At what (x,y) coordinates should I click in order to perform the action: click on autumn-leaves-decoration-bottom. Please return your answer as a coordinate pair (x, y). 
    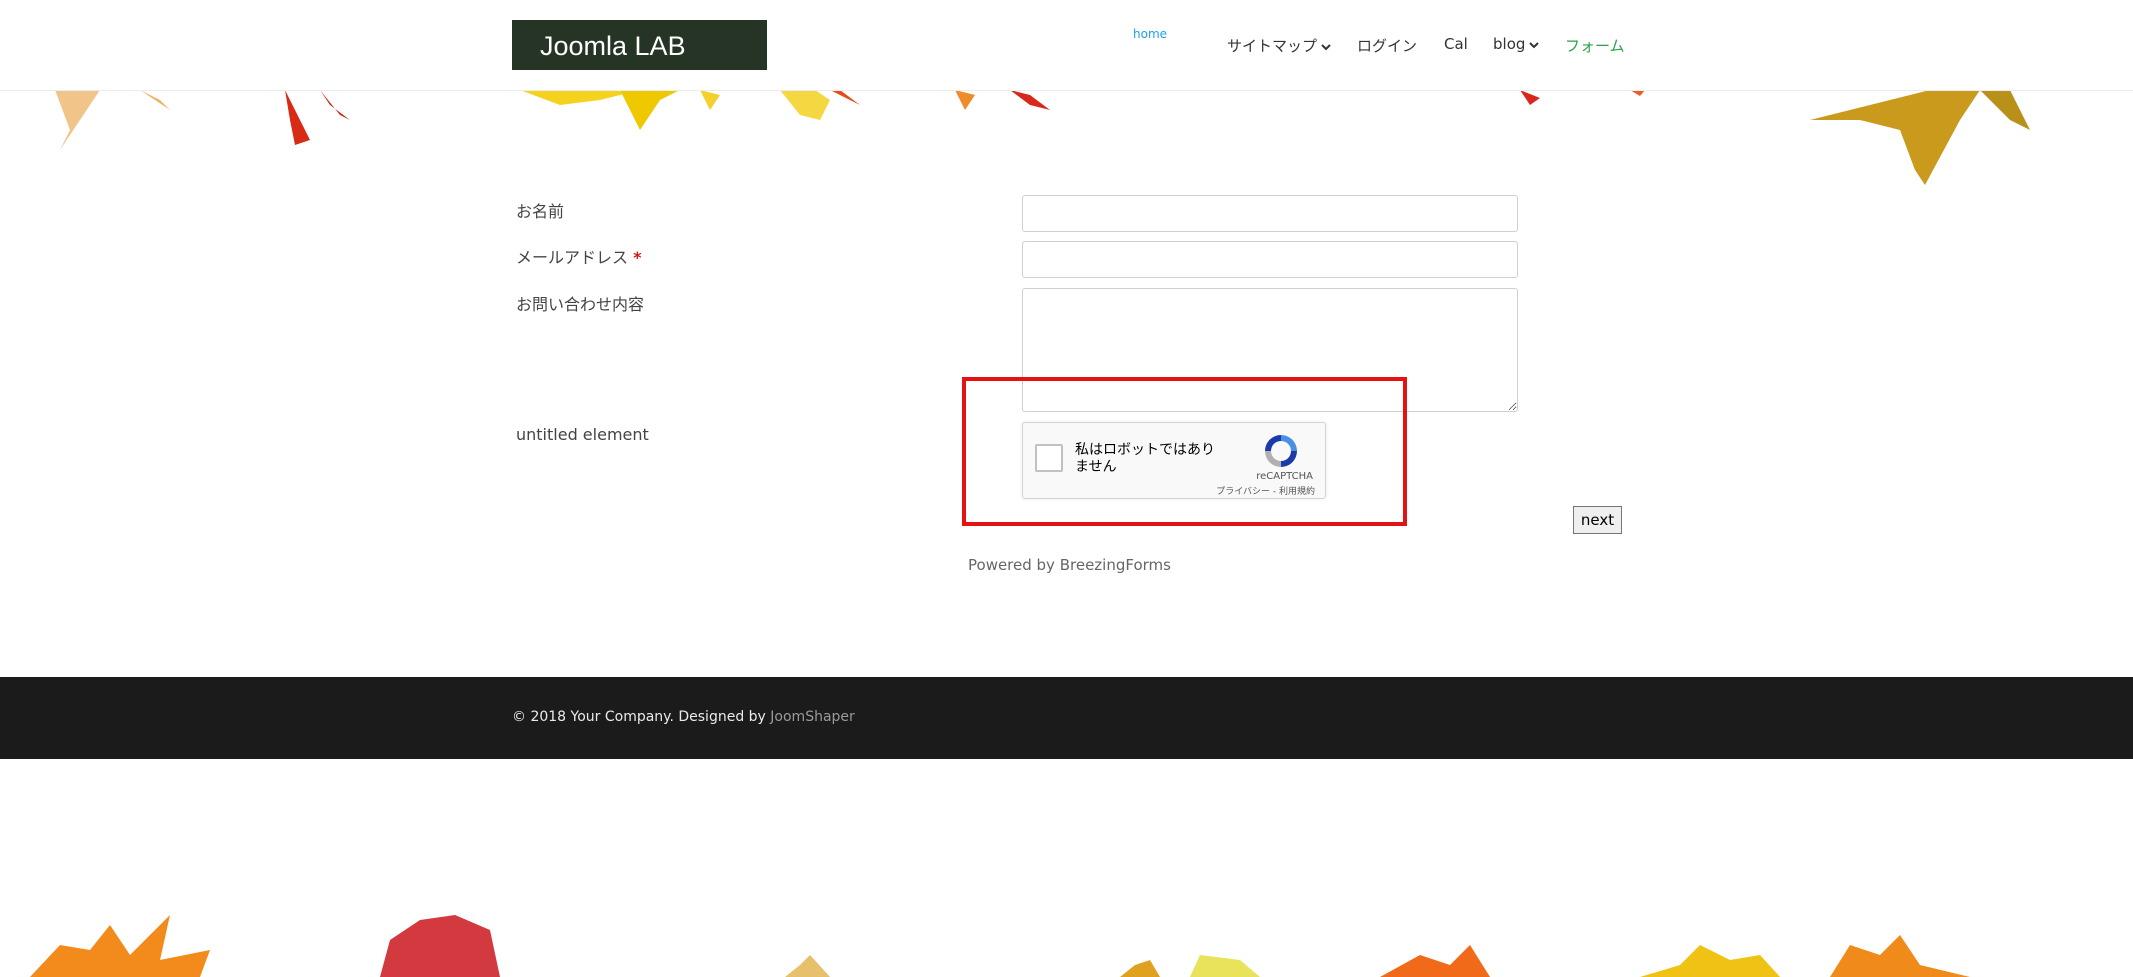
    Looking at the image, I should click on (1000, 946).